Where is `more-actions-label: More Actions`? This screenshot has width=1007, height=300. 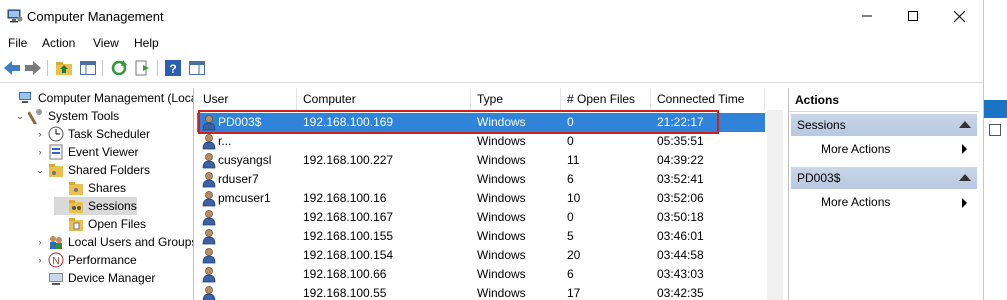 more-actions-label: More Actions is located at coordinates (856, 202).